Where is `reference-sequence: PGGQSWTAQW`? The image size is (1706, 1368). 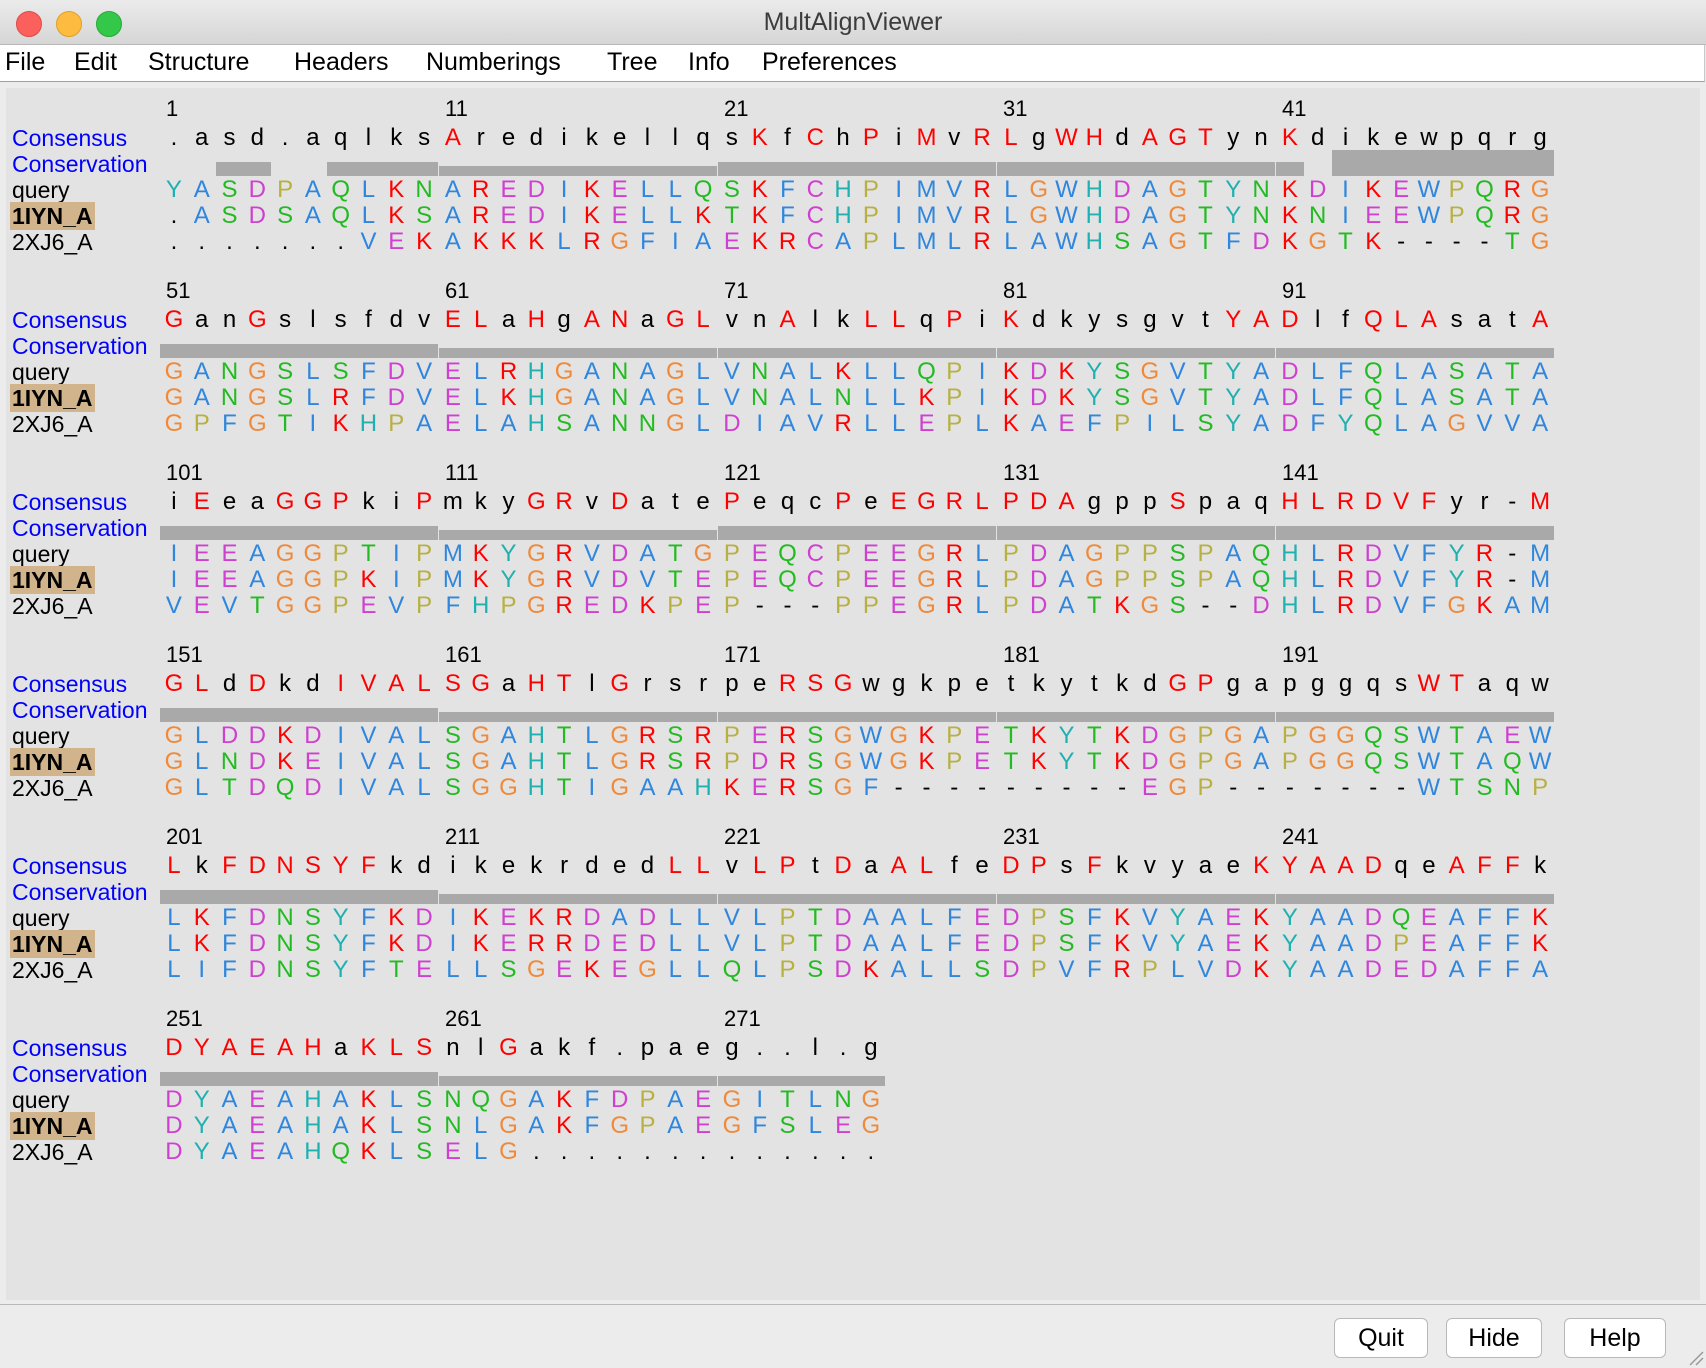
reference-sequence: PGGQSWTAQW is located at coordinates (1415, 762).